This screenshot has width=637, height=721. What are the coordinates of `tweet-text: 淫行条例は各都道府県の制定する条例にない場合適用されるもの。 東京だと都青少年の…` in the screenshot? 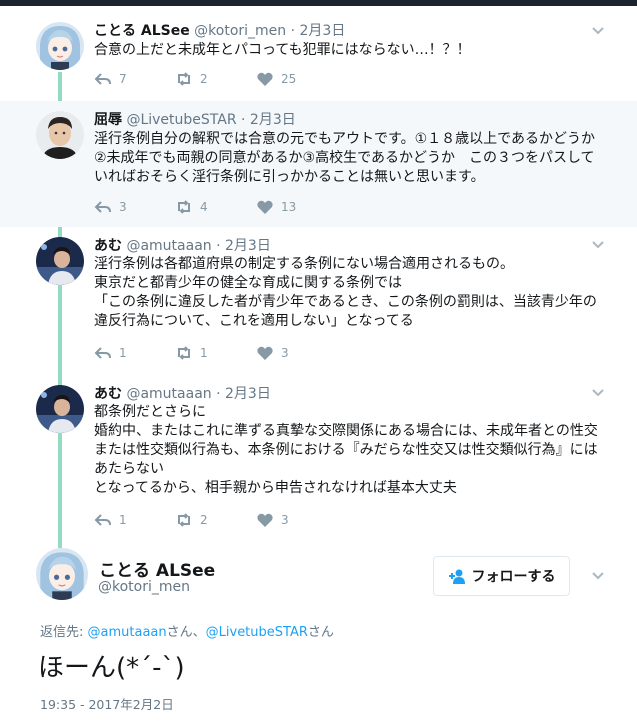 It's located at (354, 293).